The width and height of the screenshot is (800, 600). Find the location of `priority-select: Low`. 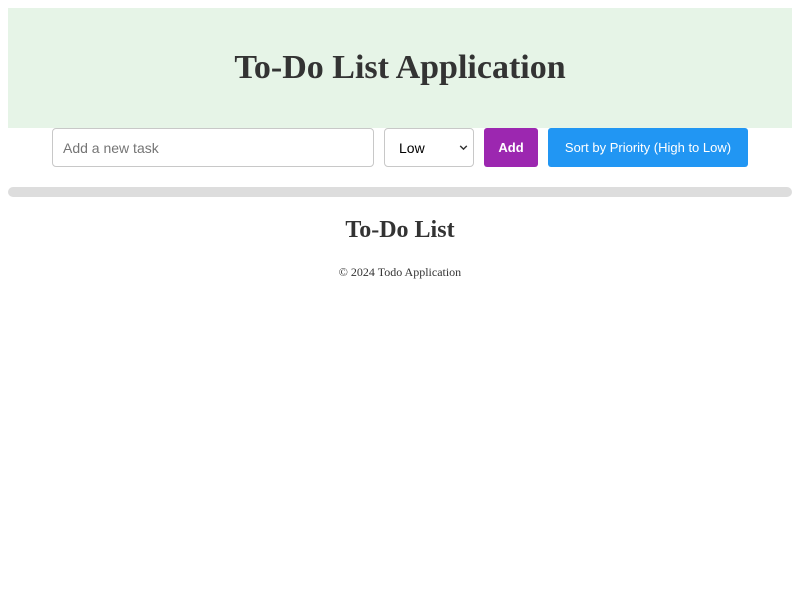

priority-select: Low is located at coordinates (429, 147).